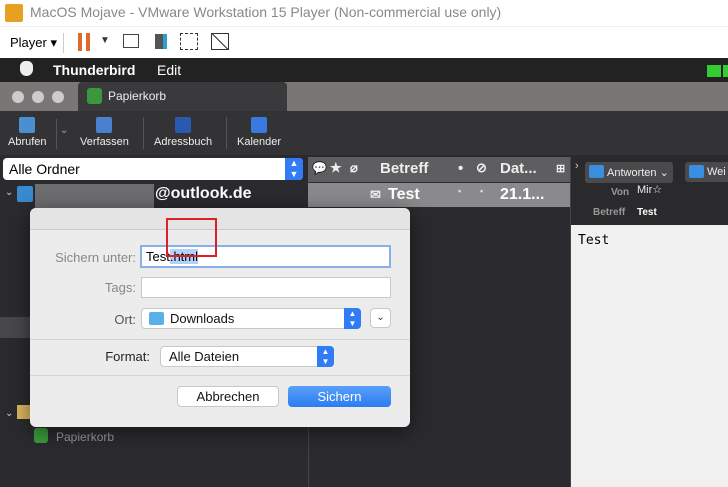 The height and width of the screenshot is (487, 728). What do you see at coordinates (44, 169) in the screenshot?
I see `select-value: Alle Ordner` at bounding box center [44, 169].